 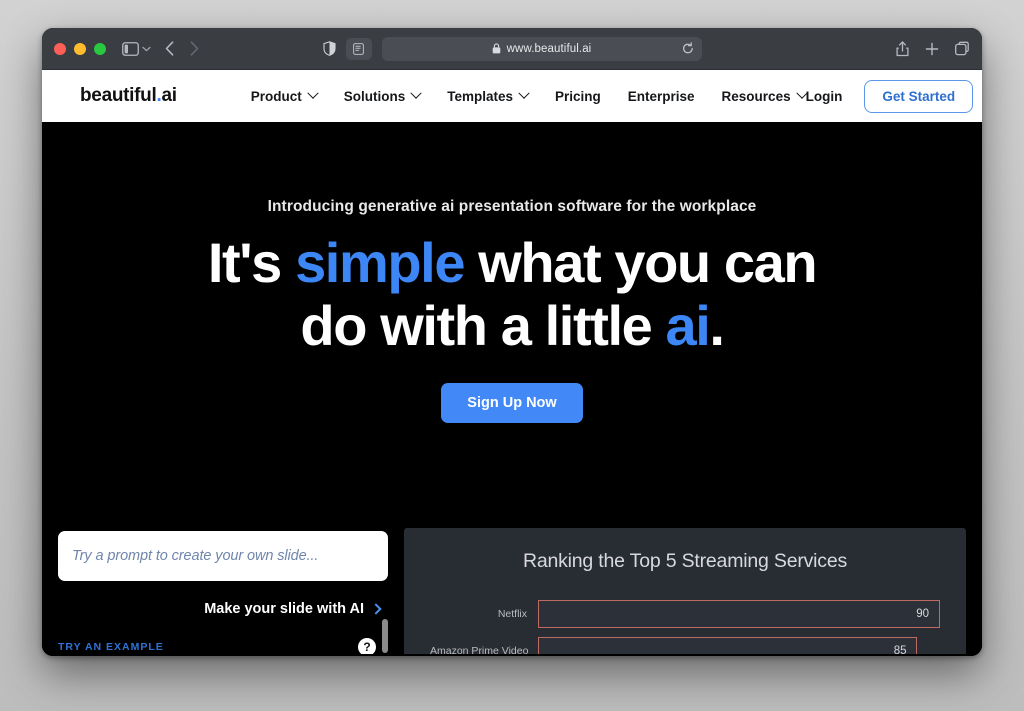 What do you see at coordinates (358, 48) in the screenshot?
I see `reader-mode-icon` at bounding box center [358, 48].